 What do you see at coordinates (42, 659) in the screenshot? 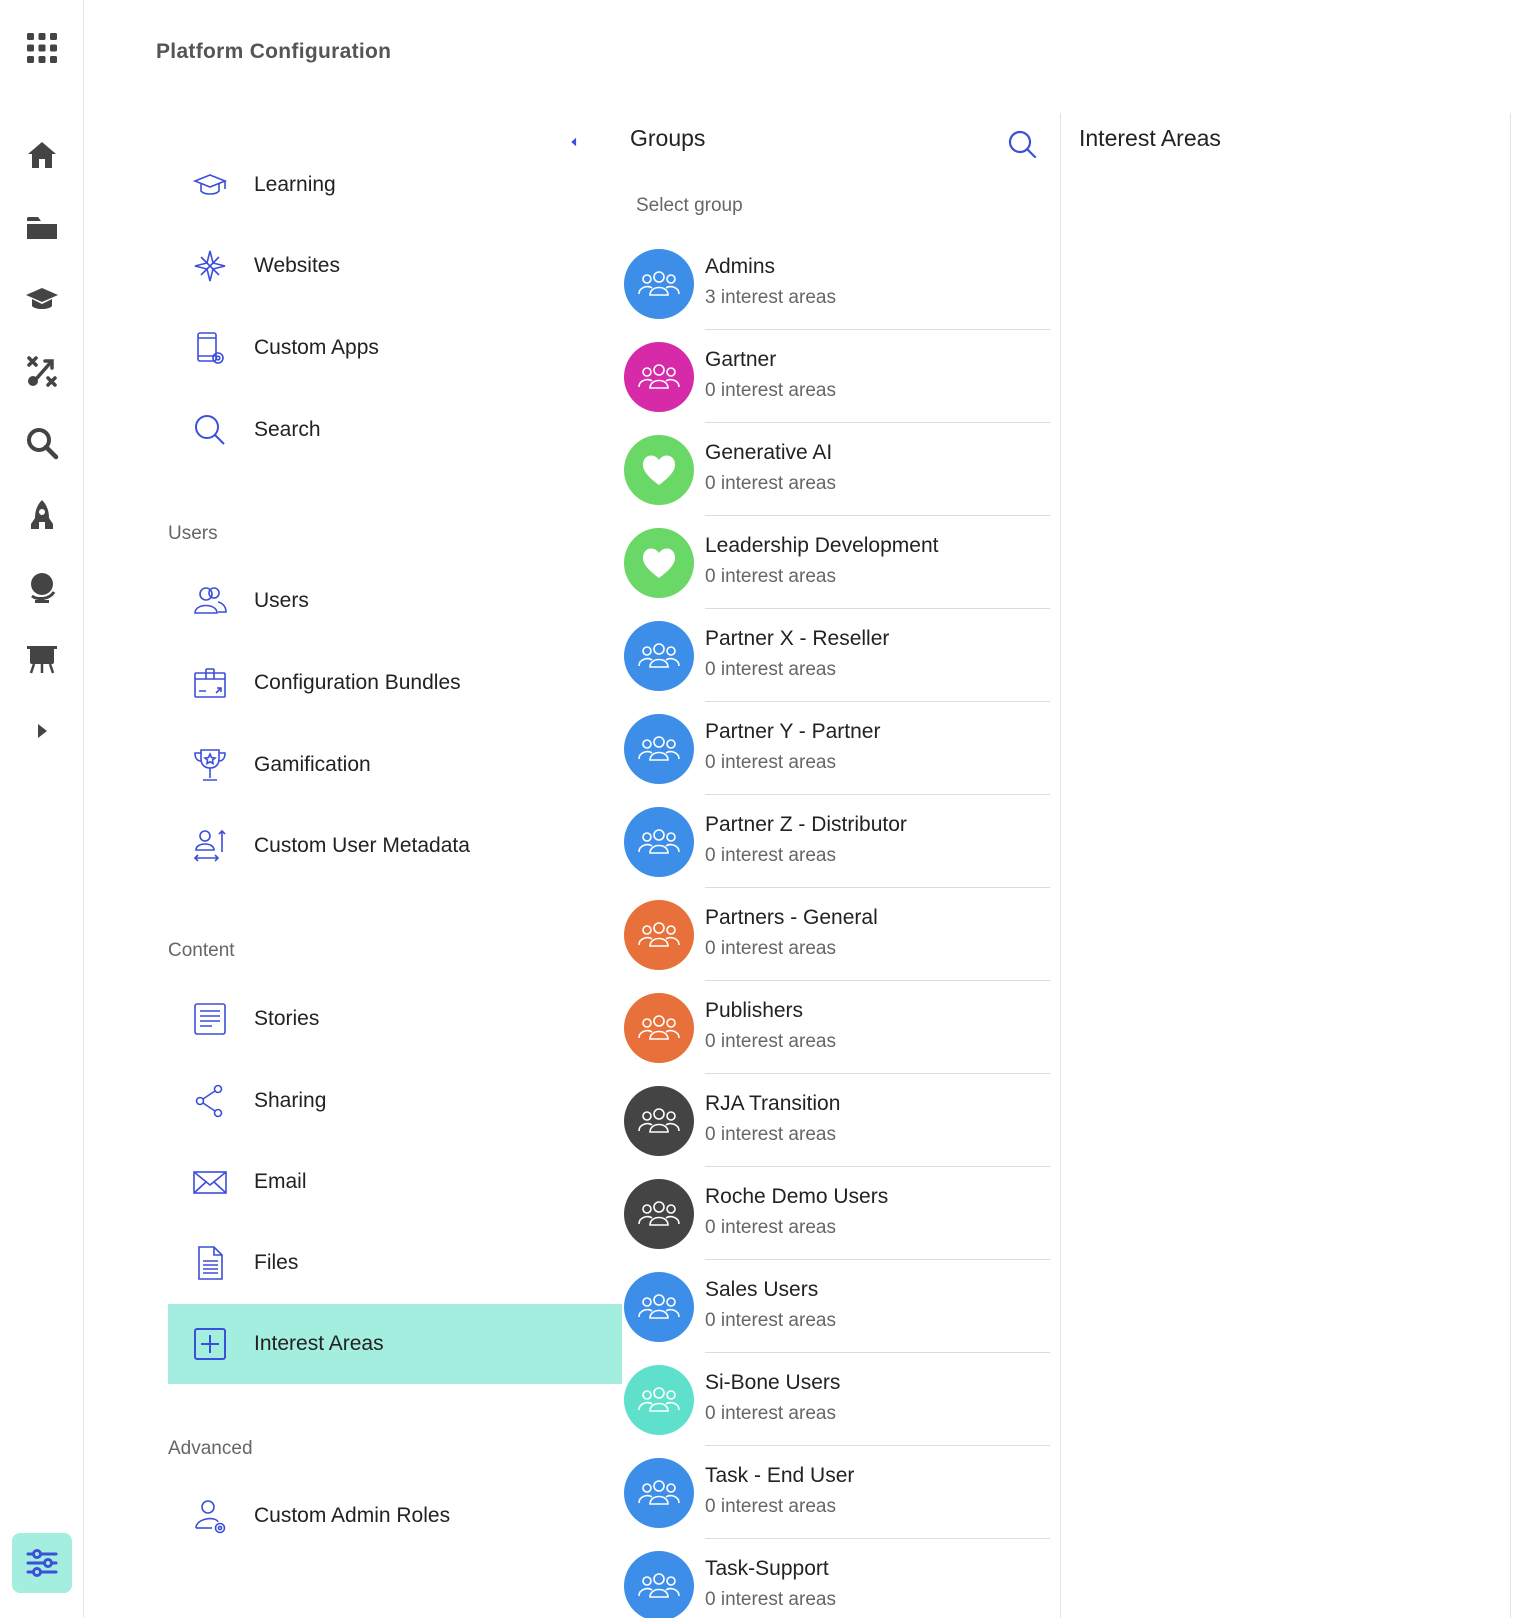
I see `presentation-icon` at bounding box center [42, 659].